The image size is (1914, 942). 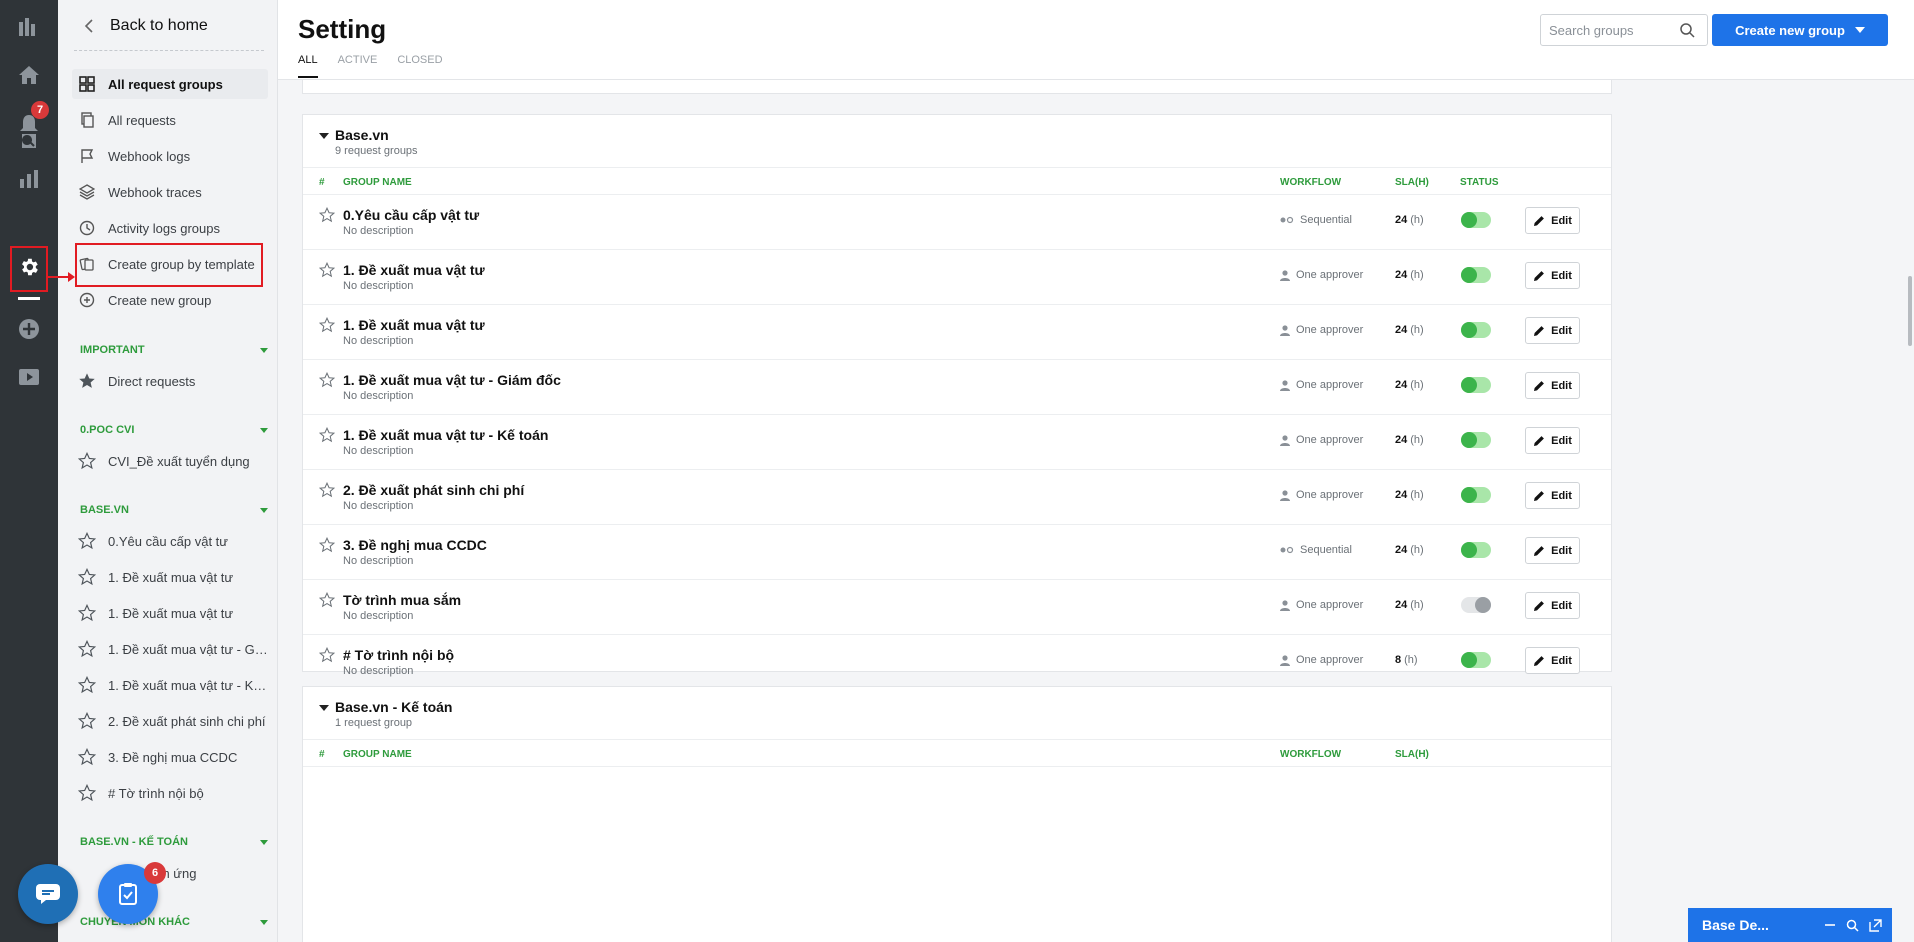 What do you see at coordinates (398, 655) in the screenshot?
I see `group-name: # Tờ trình nội bộ` at bounding box center [398, 655].